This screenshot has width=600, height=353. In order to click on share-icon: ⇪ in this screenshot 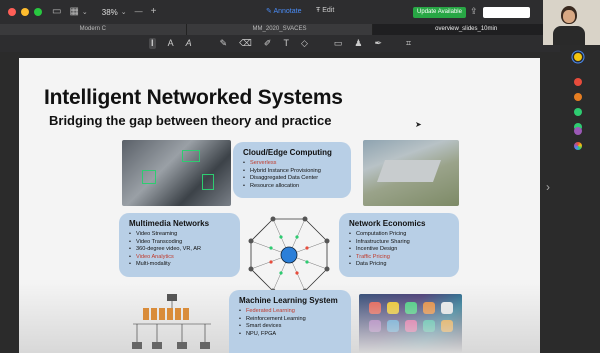, I will do `click(474, 11)`.